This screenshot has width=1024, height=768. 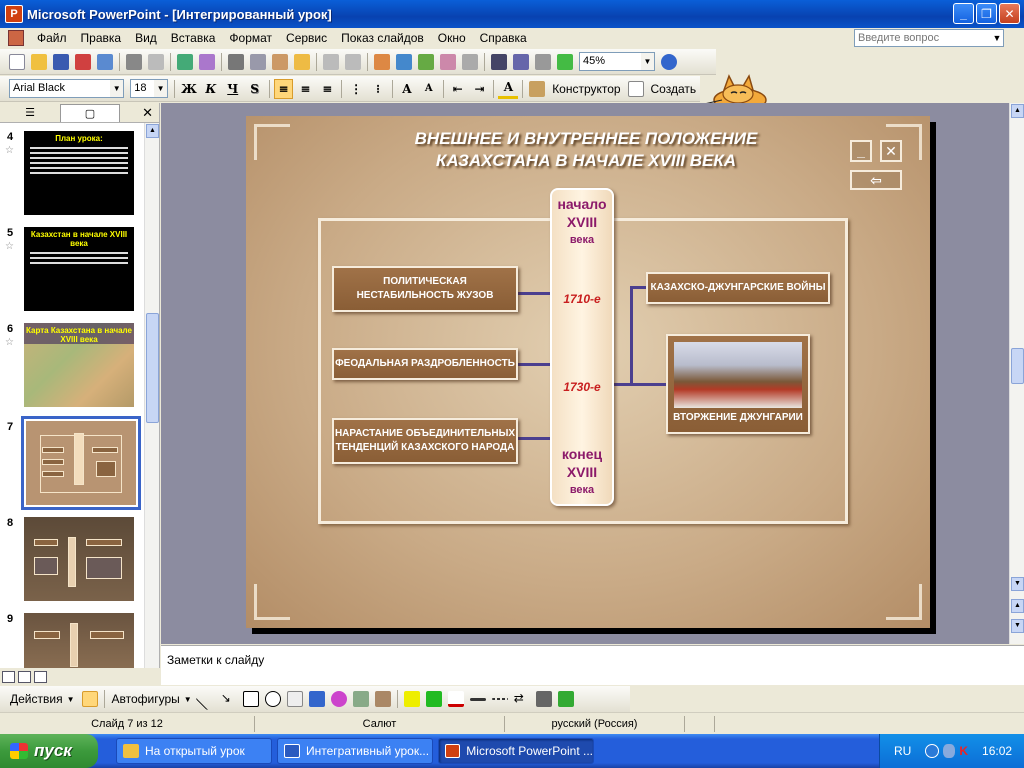 I want to click on slide-back-arrow-icon: ⇦, so click(x=876, y=180).